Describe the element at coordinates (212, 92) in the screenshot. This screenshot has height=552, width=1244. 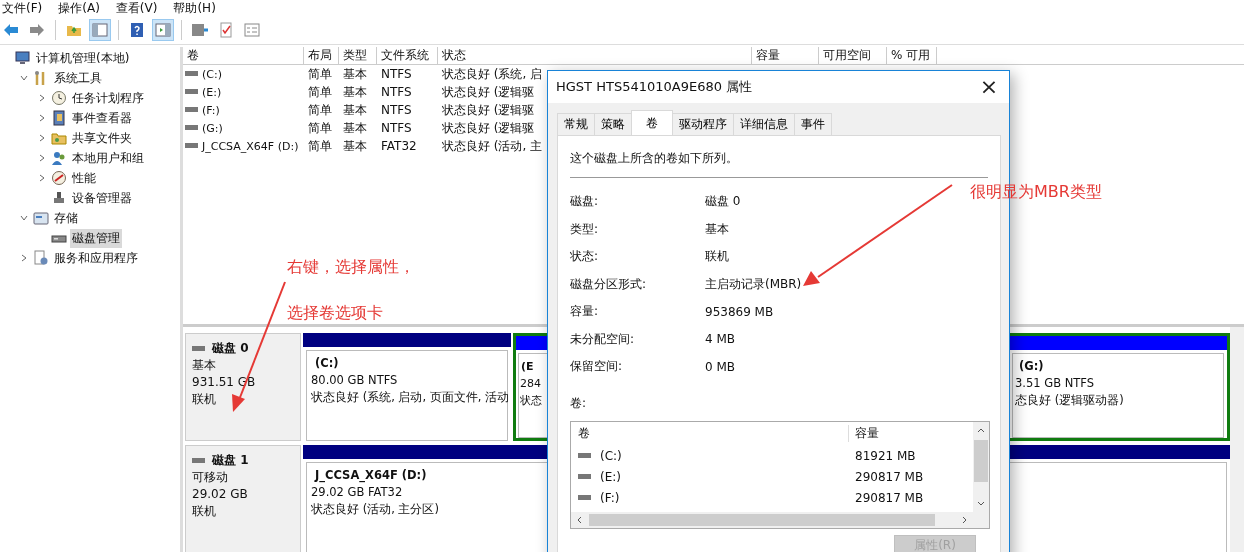
I see `table-cell: (E:)` at that location.